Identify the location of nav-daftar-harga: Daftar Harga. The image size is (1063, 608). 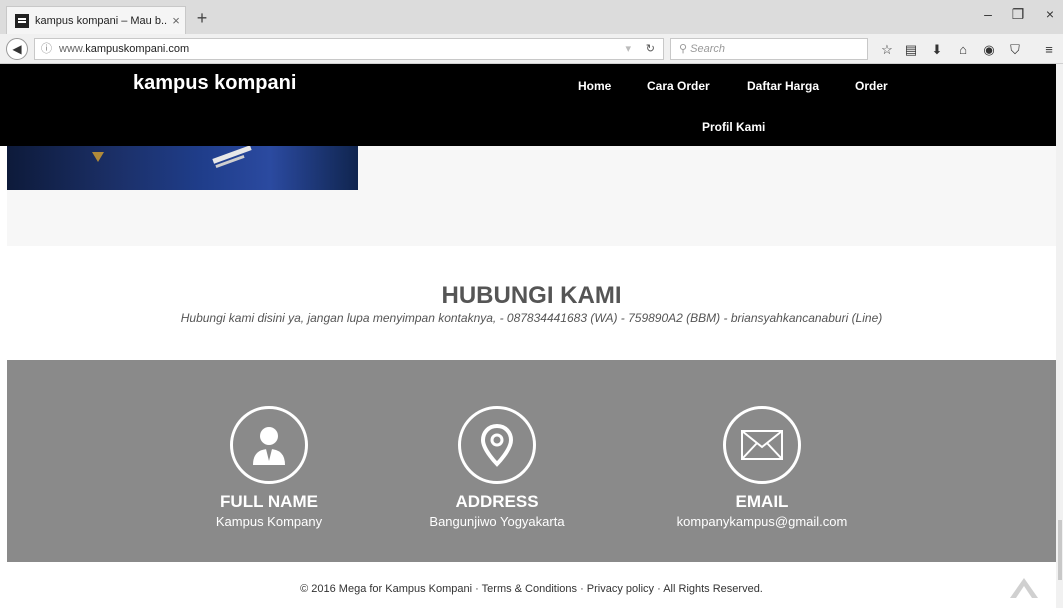
(783, 86).